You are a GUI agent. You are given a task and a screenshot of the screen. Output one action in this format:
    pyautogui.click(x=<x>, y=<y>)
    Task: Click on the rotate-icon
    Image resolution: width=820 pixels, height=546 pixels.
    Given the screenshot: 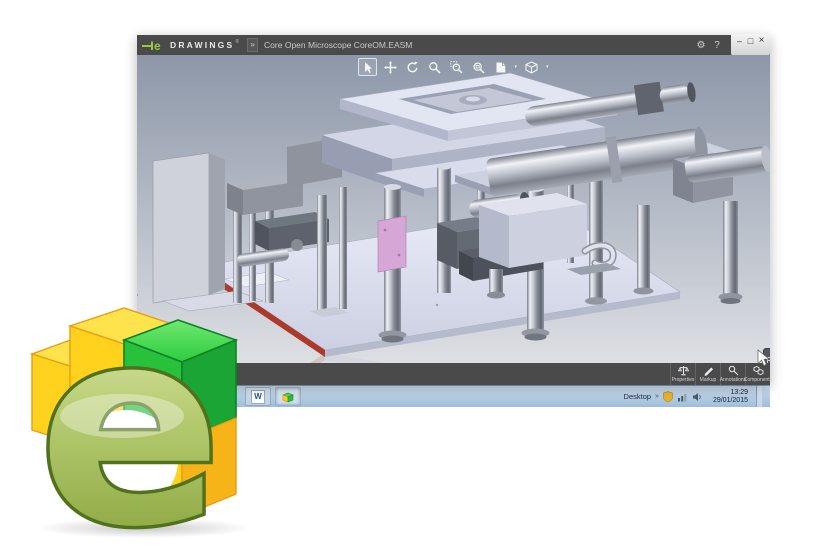 What is the action you would take?
    pyautogui.click(x=412, y=66)
    